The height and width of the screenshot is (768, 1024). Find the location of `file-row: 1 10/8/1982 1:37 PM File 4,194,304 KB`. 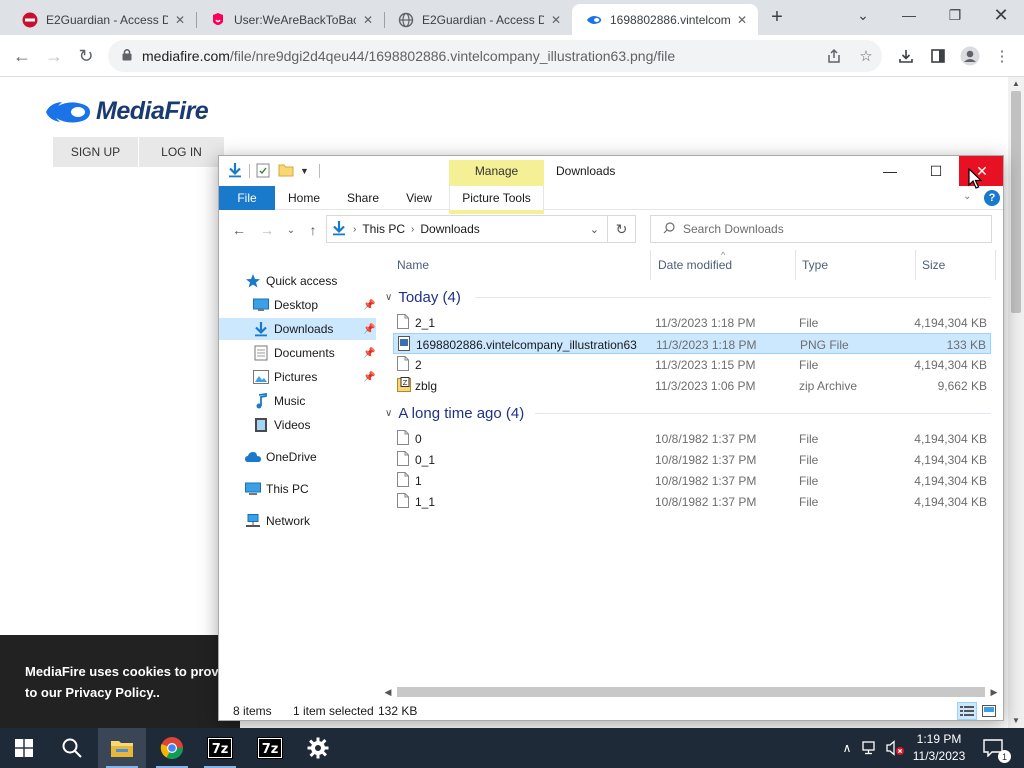

file-row: 1 10/8/1982 1:37 PM File 4,194,304 KB is located at coordinates (692, 480).